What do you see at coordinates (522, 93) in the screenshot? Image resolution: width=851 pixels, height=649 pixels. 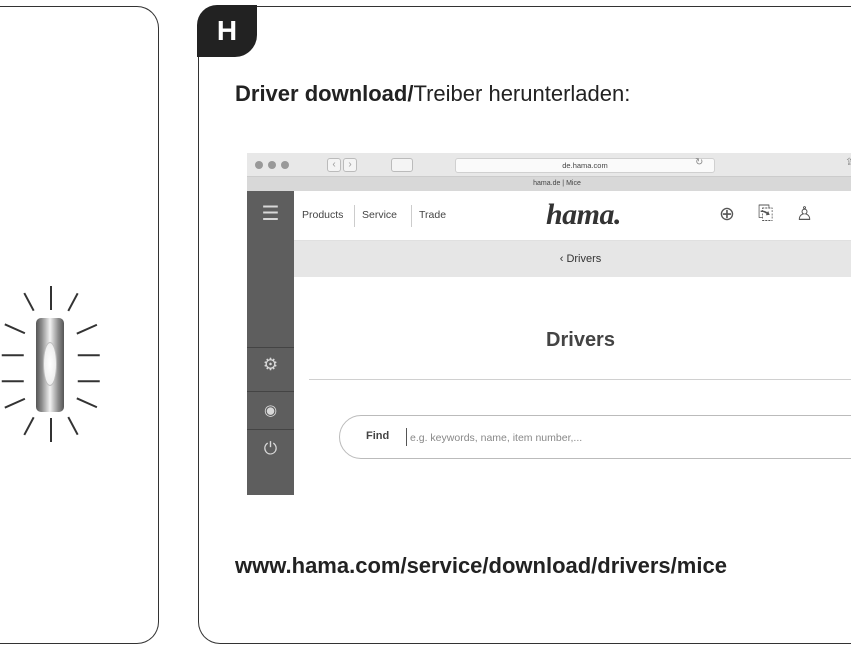 I see `heading-german: Treiber herunterladen:` at bounding box center [522, 93].